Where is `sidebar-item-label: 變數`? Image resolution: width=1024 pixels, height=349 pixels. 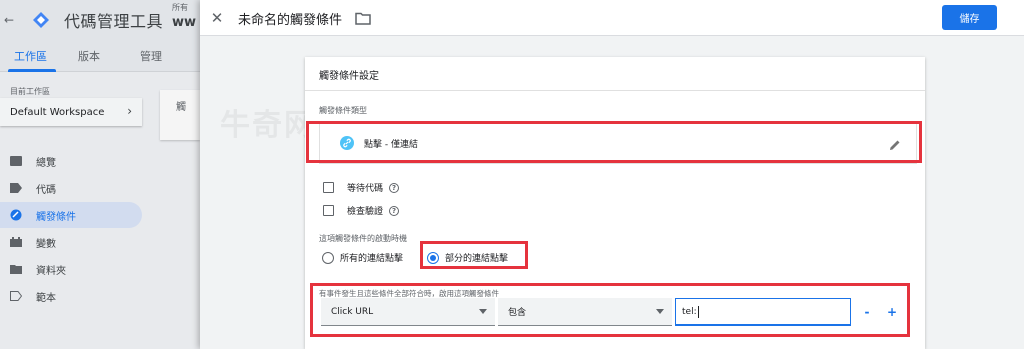 sidebar-item-label: 變數 is located at coordinates (46, 244).